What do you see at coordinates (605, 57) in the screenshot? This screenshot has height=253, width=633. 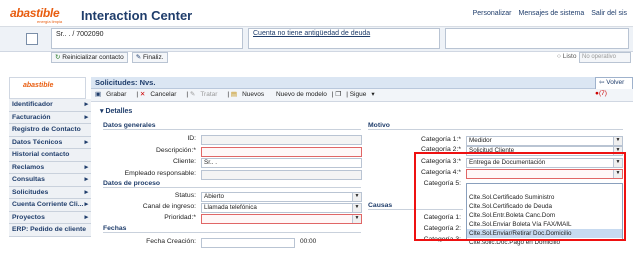 I see `status-select: No operativo` at bounding box center [605, 57].